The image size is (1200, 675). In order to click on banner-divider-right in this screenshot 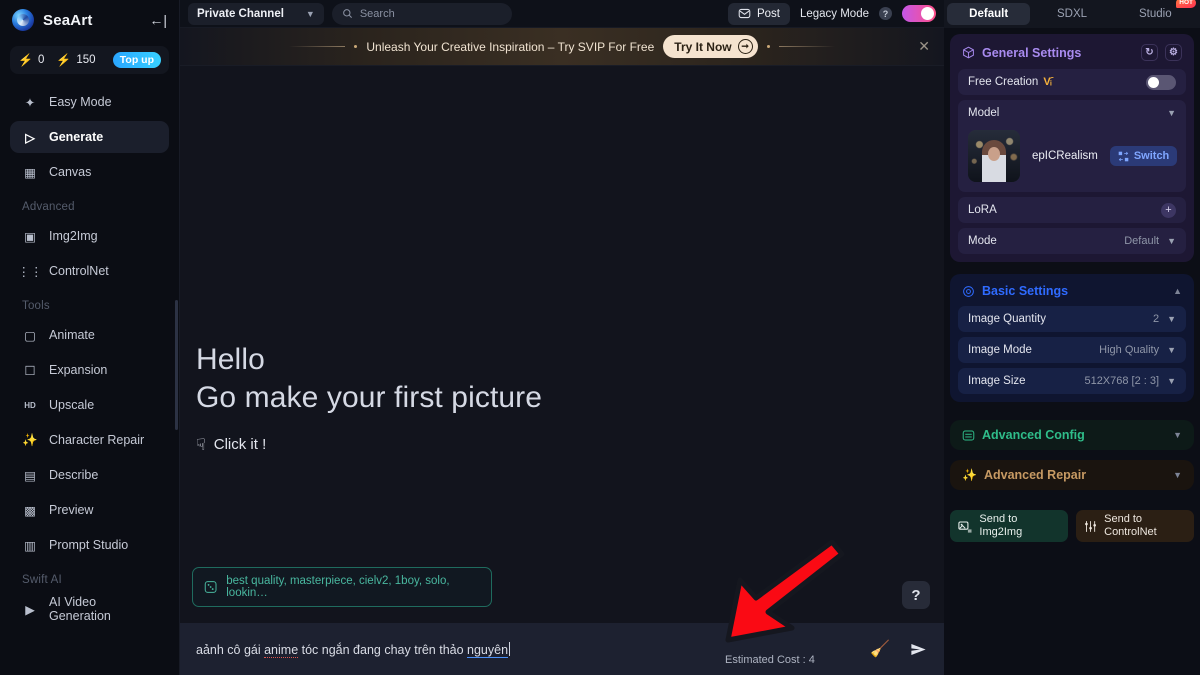, I will do `click(806, 46)`.